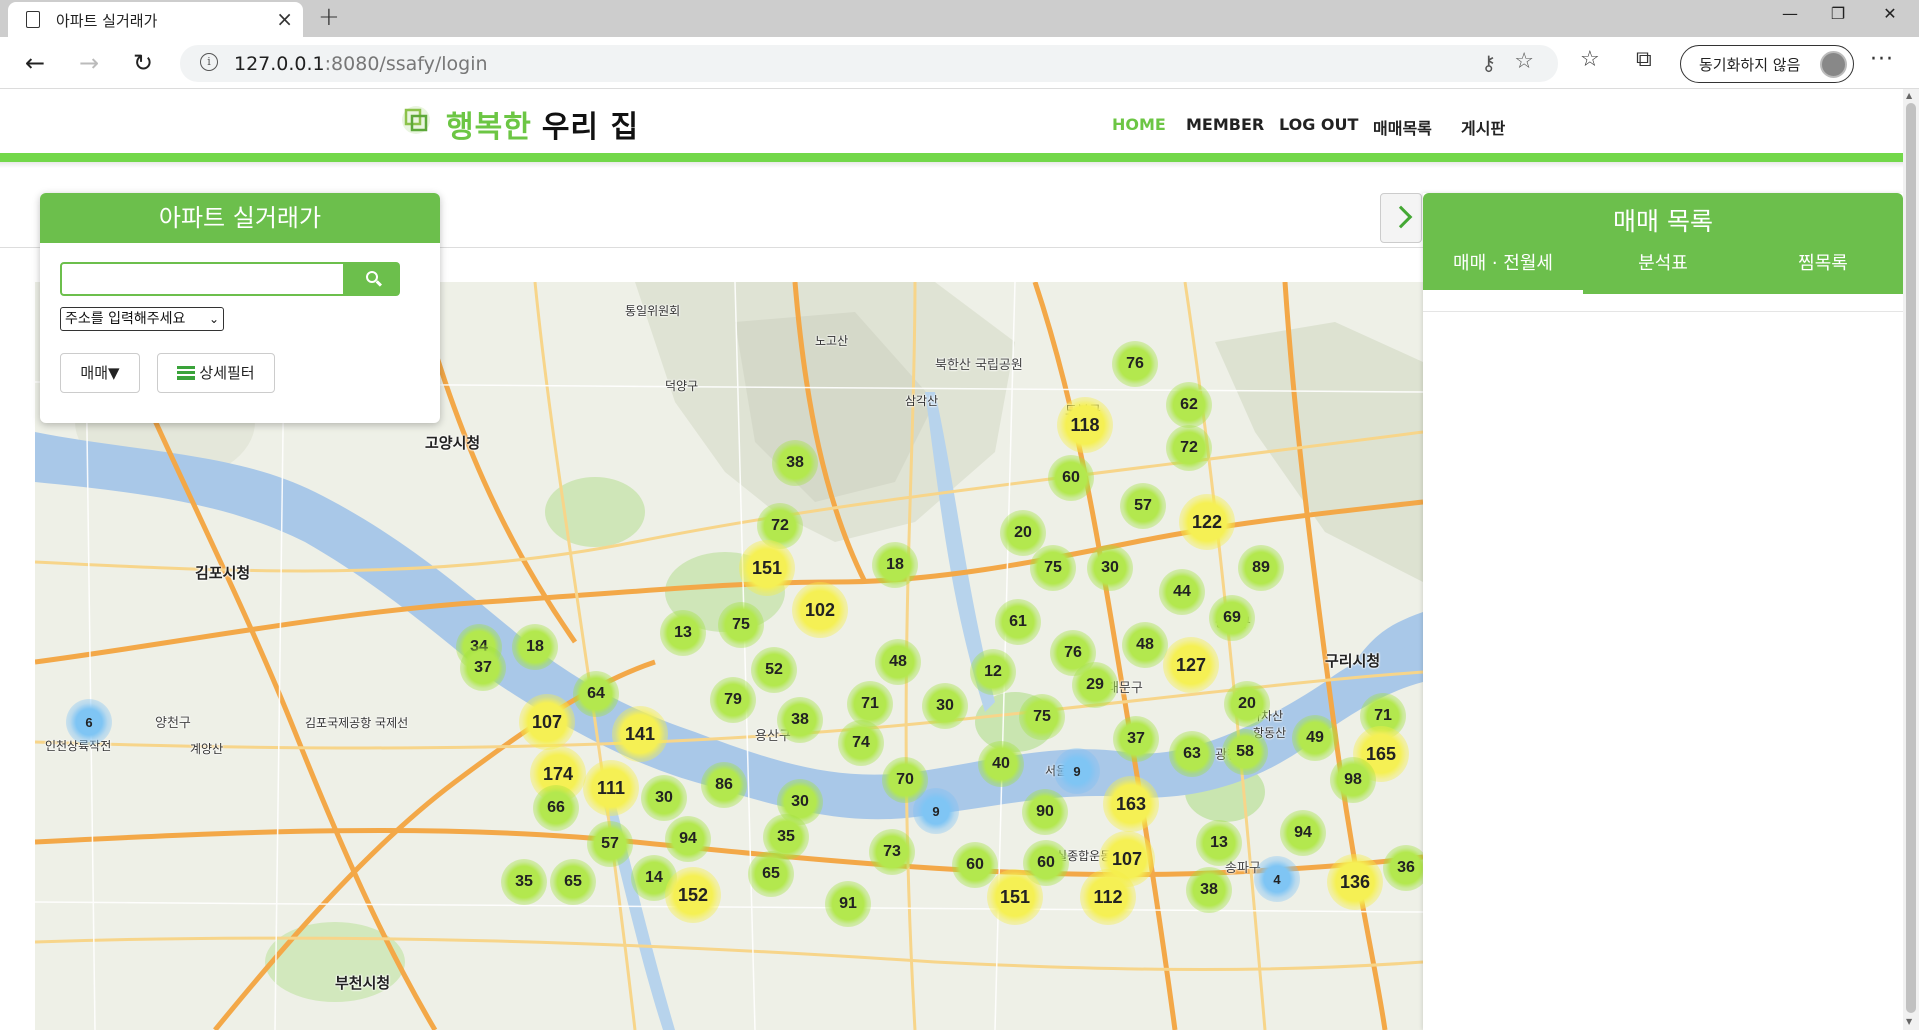 This screenshot has width=1919, height=1030. Describe the element at coordinates (861, 743) in the screenshot. I see `apartment-cluster-marker: 74` at that location.